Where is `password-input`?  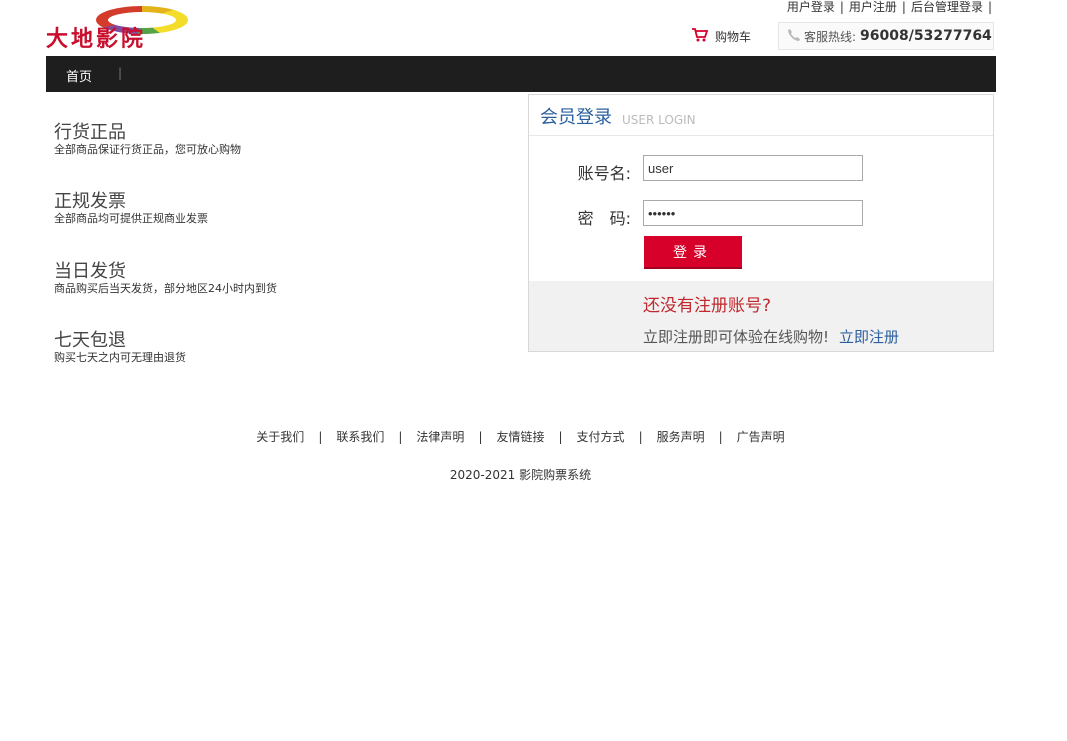 password-input is located at coordinates (753, 213).